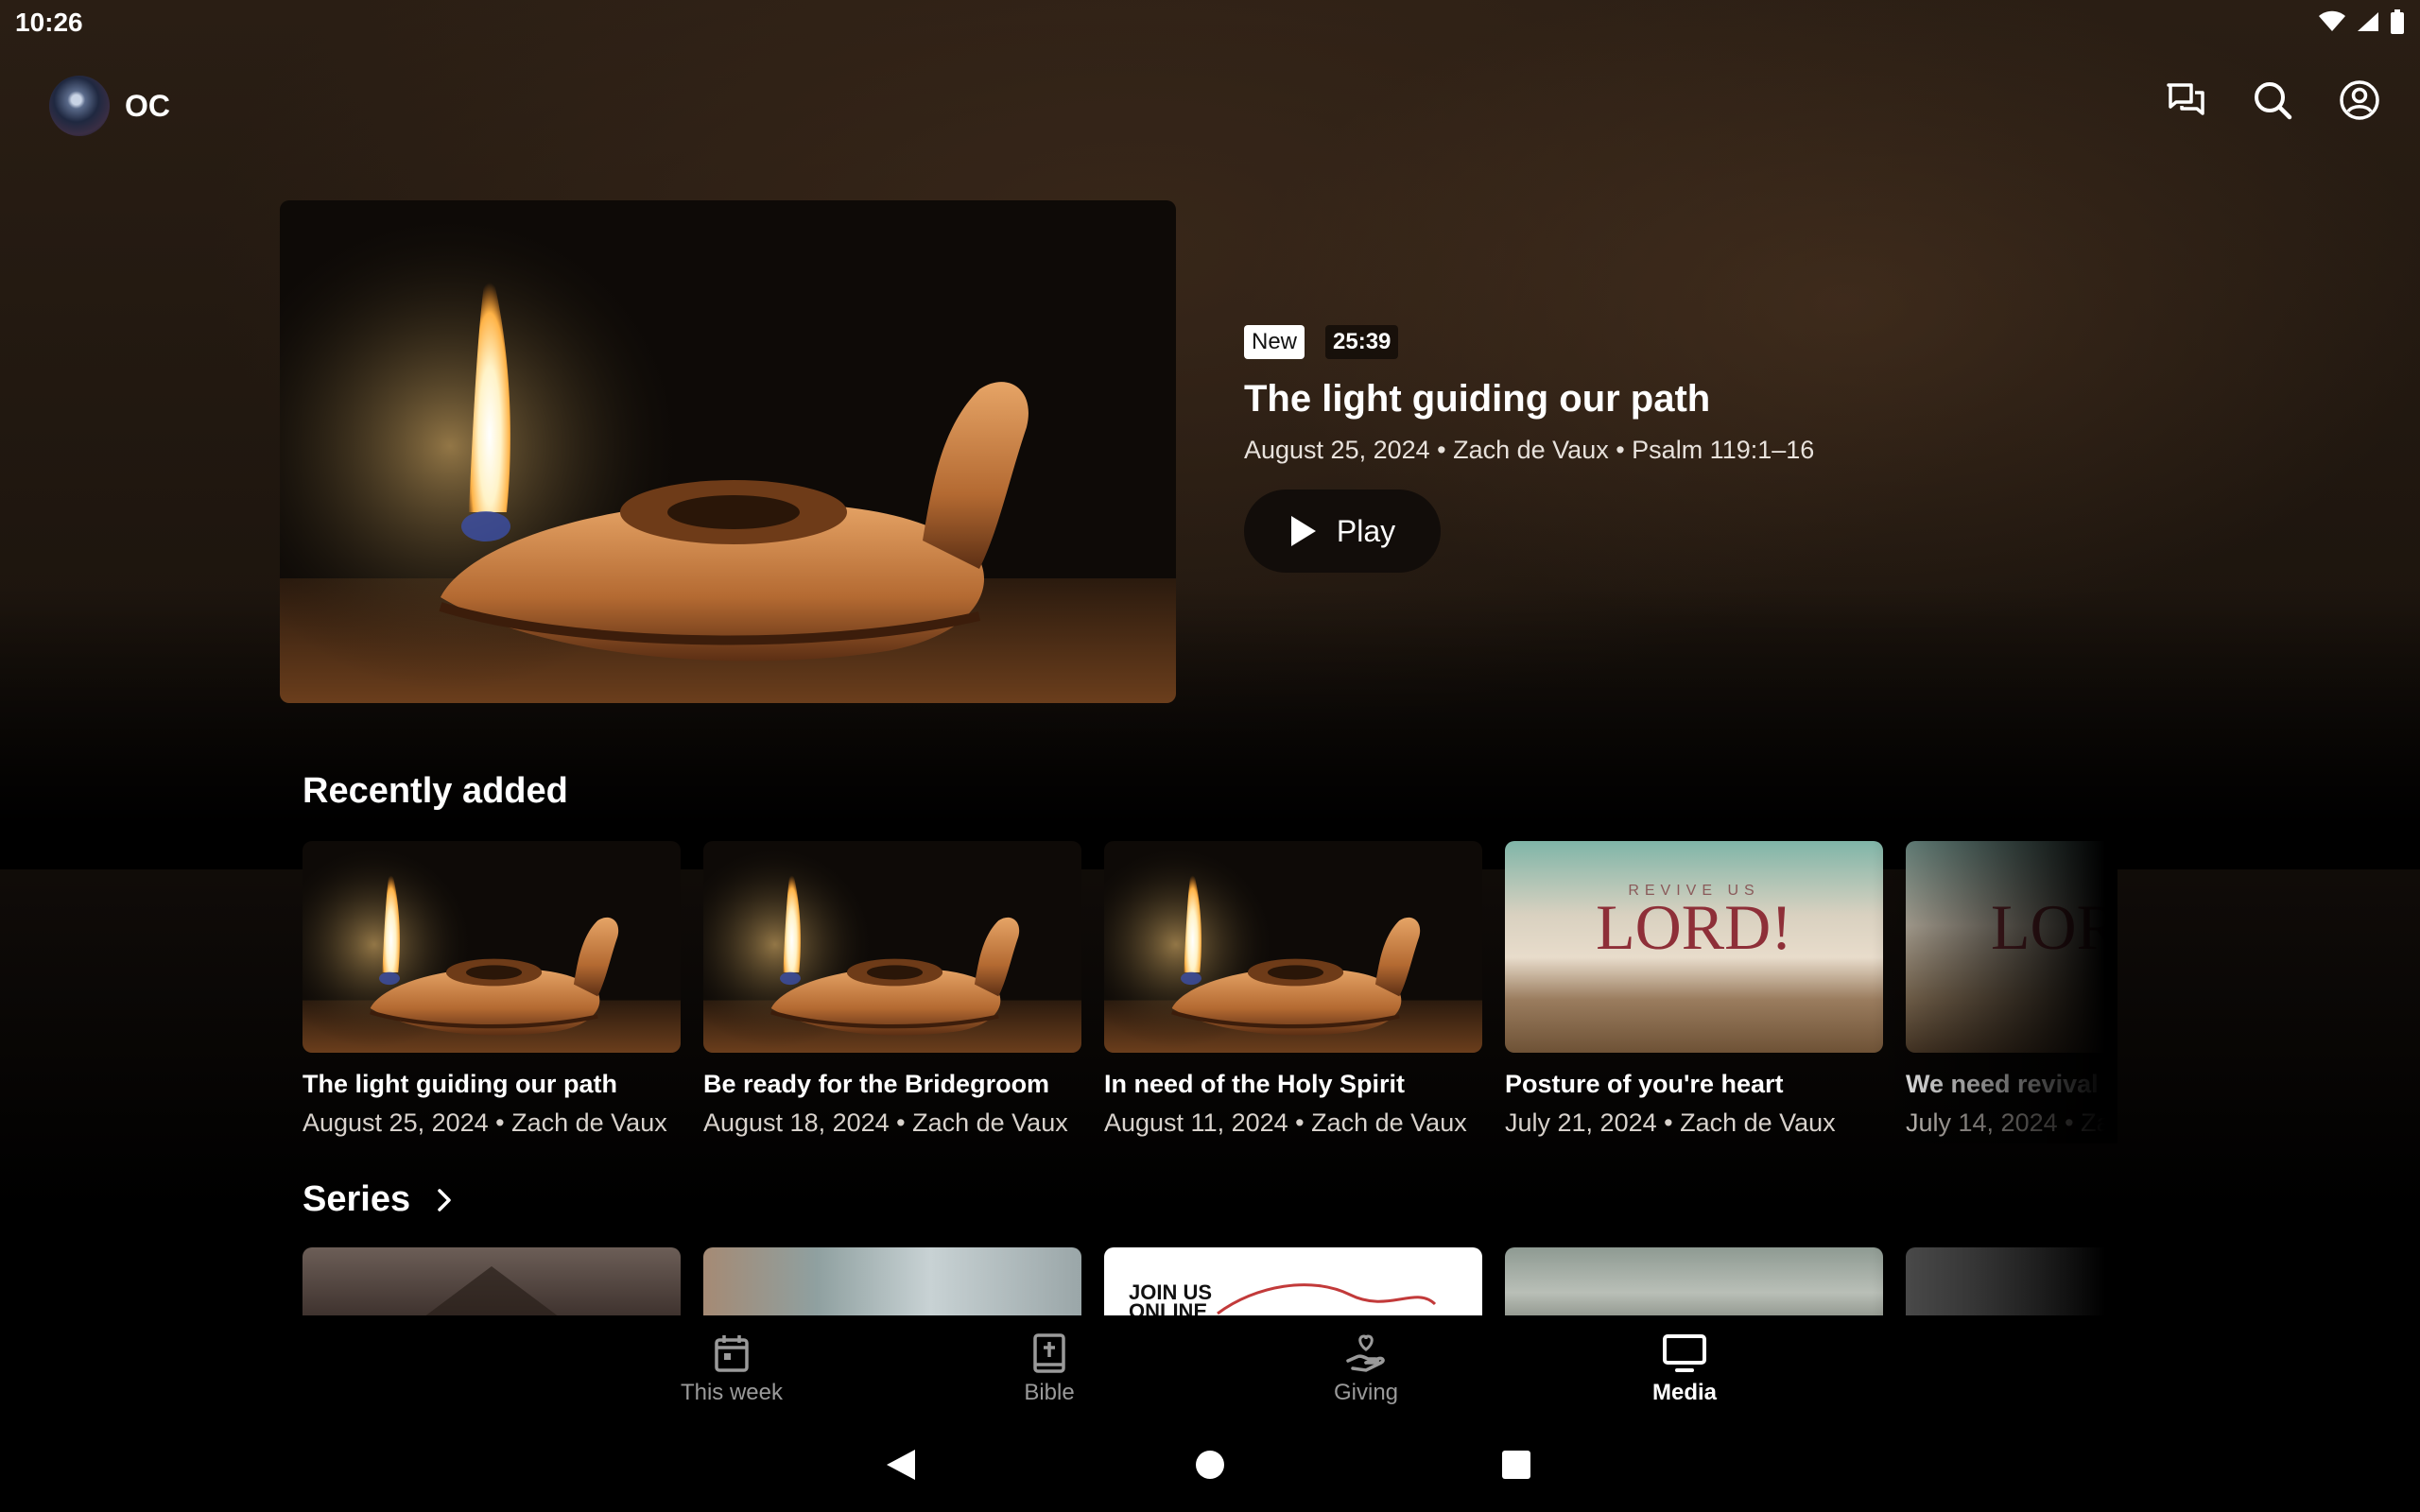 This screenshot has width=2420, height=1512. I want to click on play-button: Play, so click(1342, 531).